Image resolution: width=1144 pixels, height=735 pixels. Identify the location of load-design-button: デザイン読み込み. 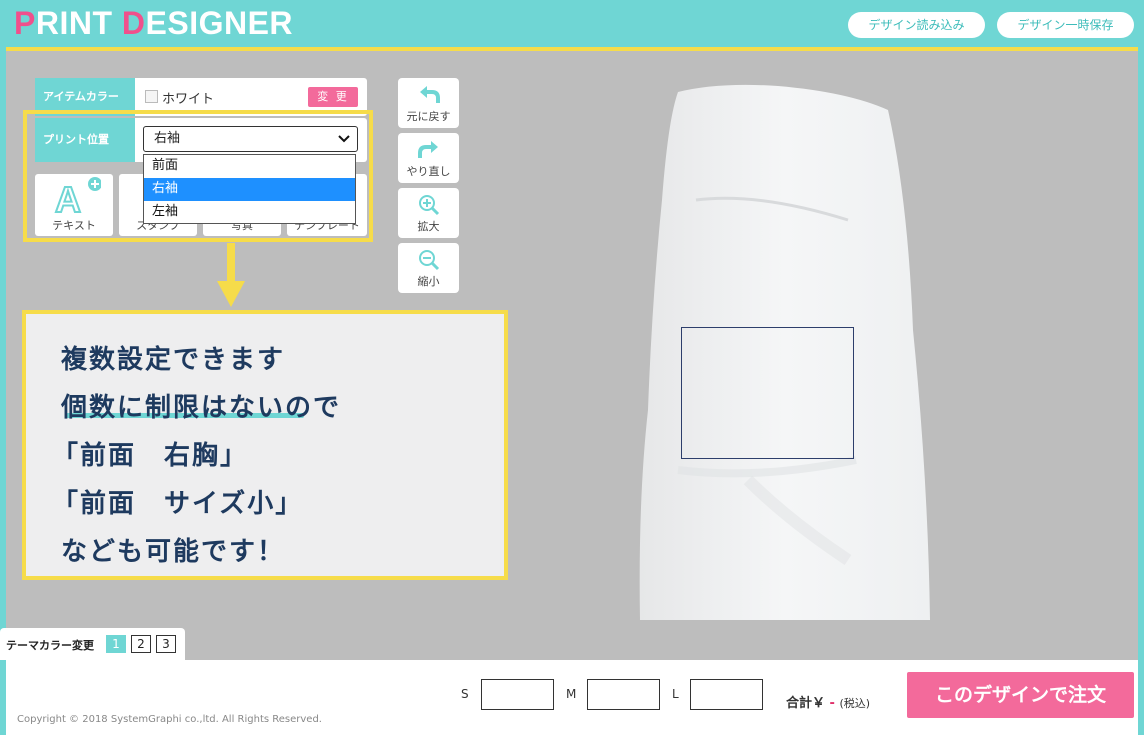
(916, 25).